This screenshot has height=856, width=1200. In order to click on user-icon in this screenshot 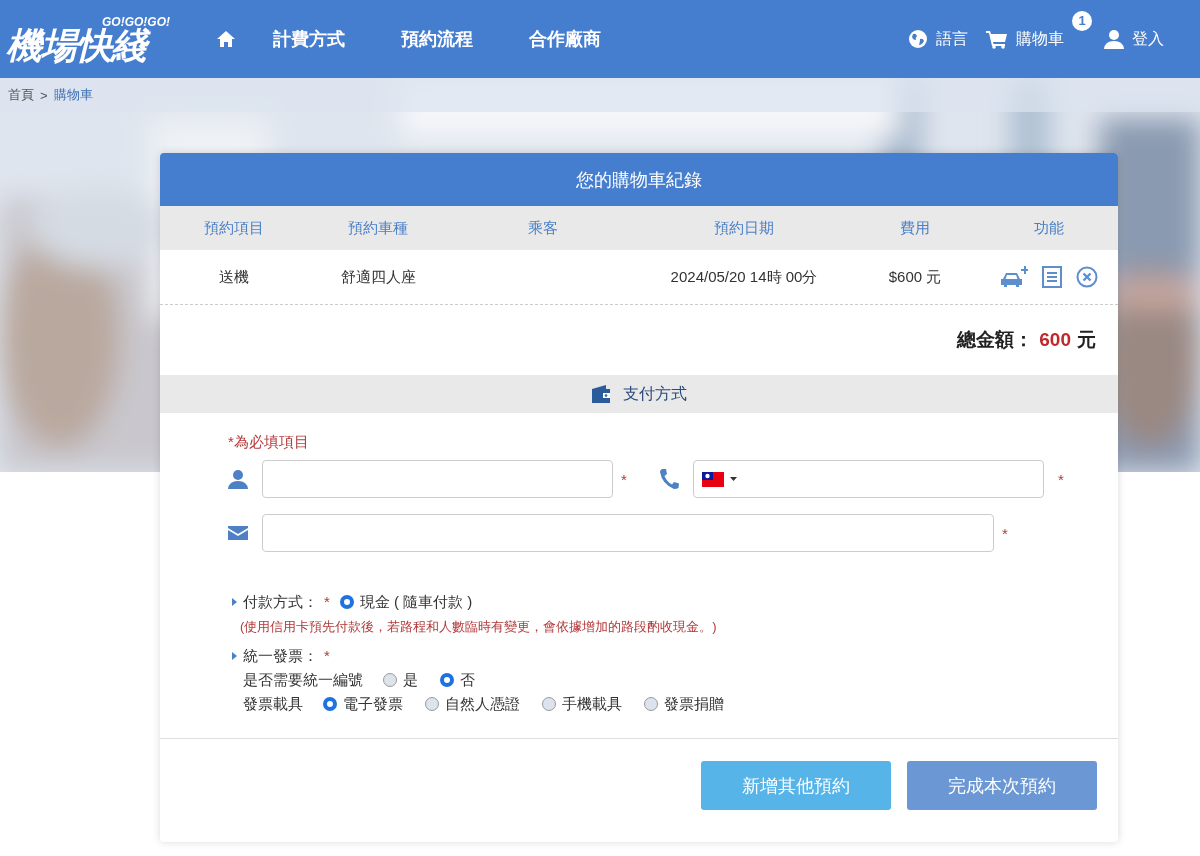, I will do `click(1114, 39)`.